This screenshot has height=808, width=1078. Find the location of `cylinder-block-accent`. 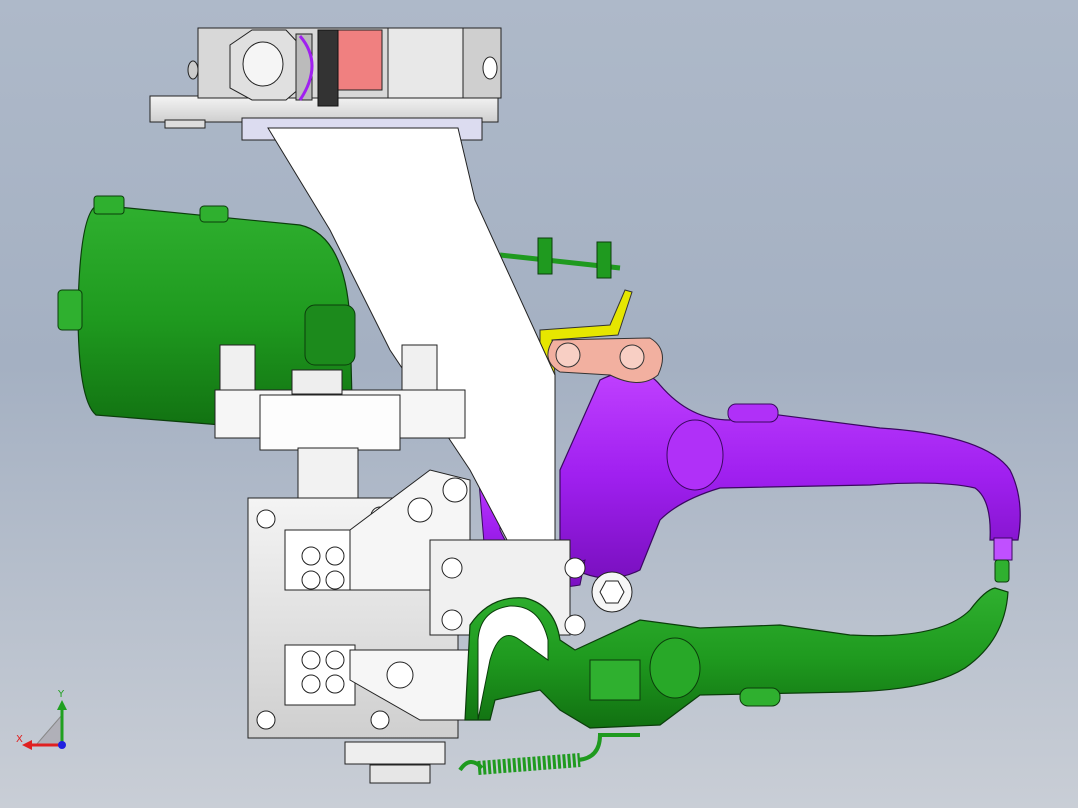

cylinder-block-accent is located at coordinates (359, 60).